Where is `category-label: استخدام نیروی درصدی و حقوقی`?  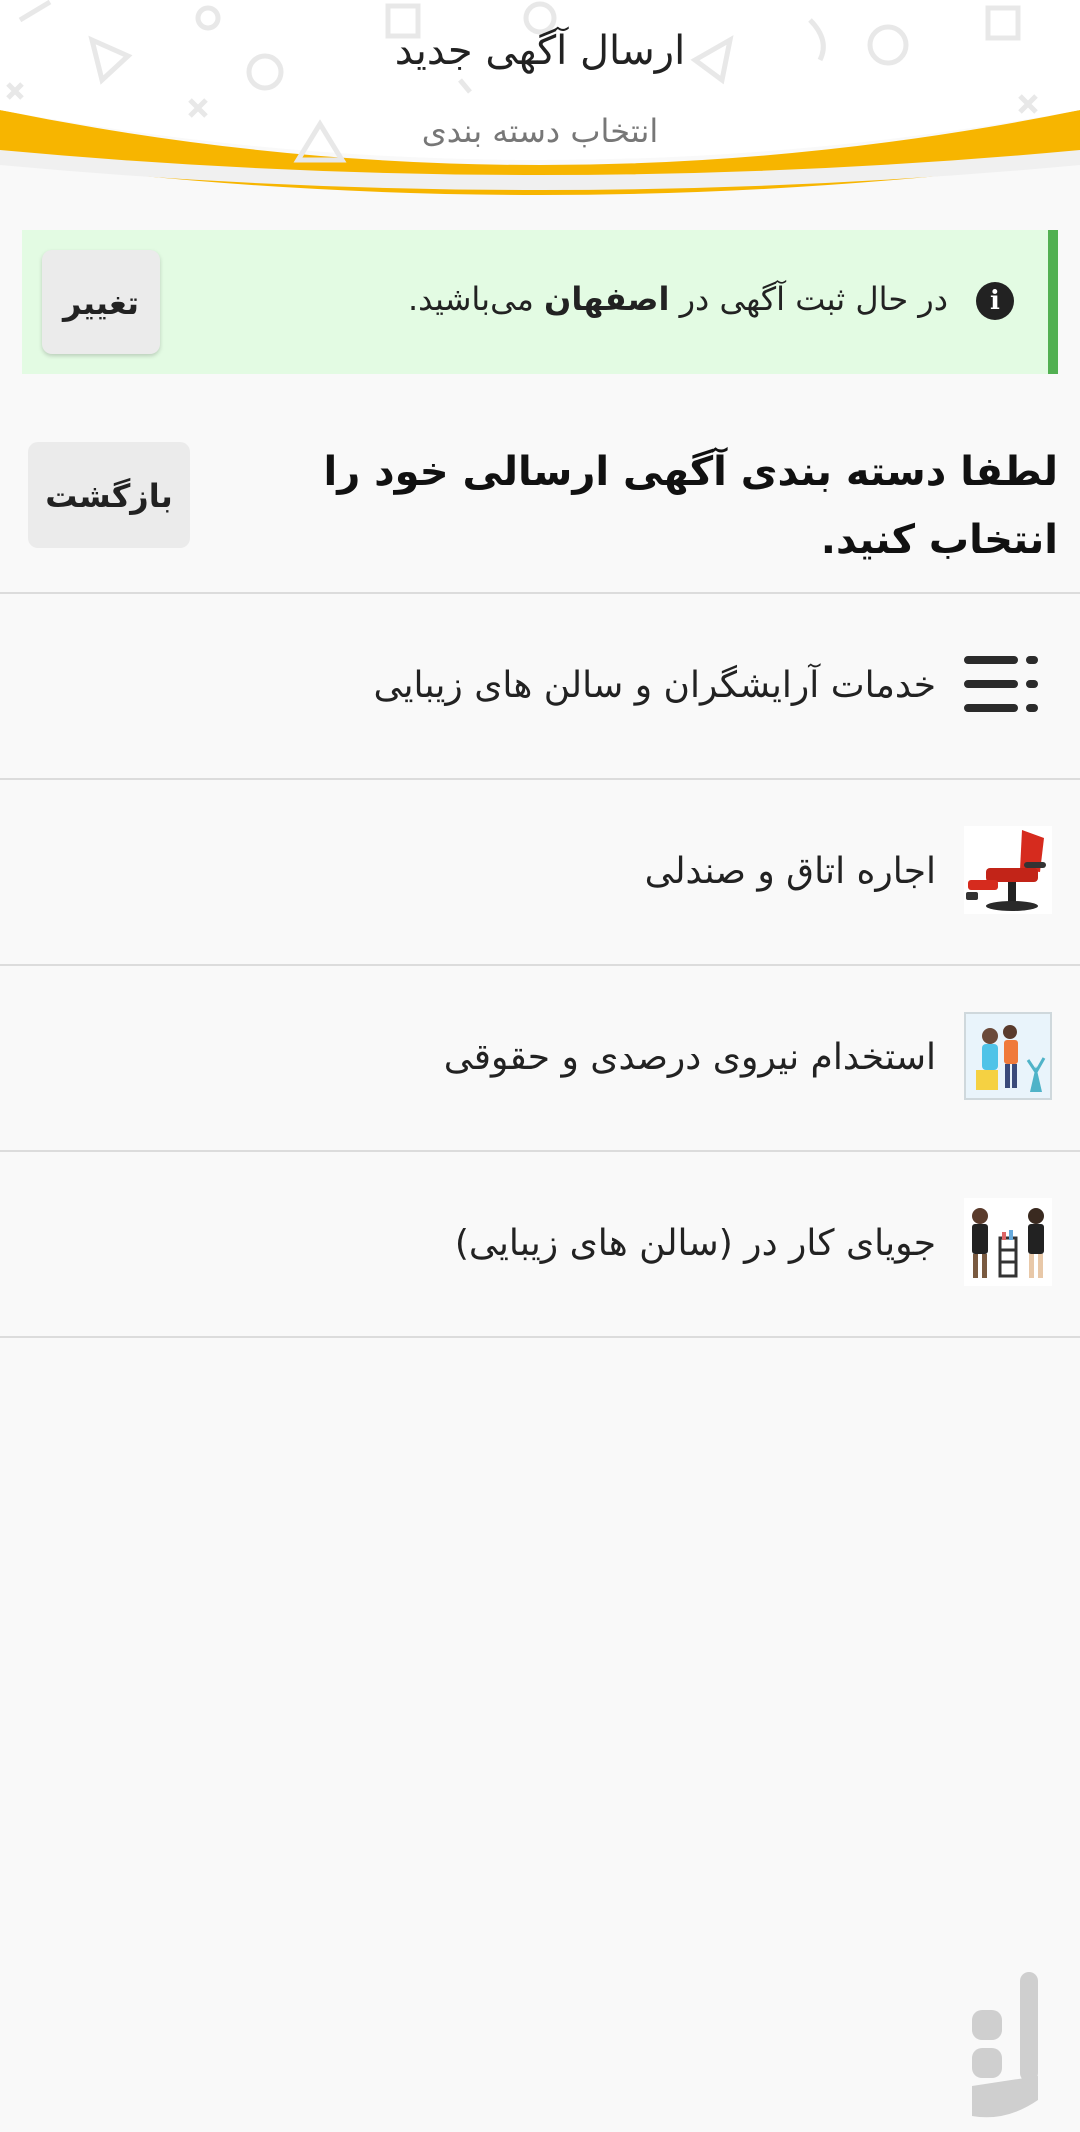
category-label: استخدام نیروی درصدی و حقوقی is located at coordinates (689, 1057).